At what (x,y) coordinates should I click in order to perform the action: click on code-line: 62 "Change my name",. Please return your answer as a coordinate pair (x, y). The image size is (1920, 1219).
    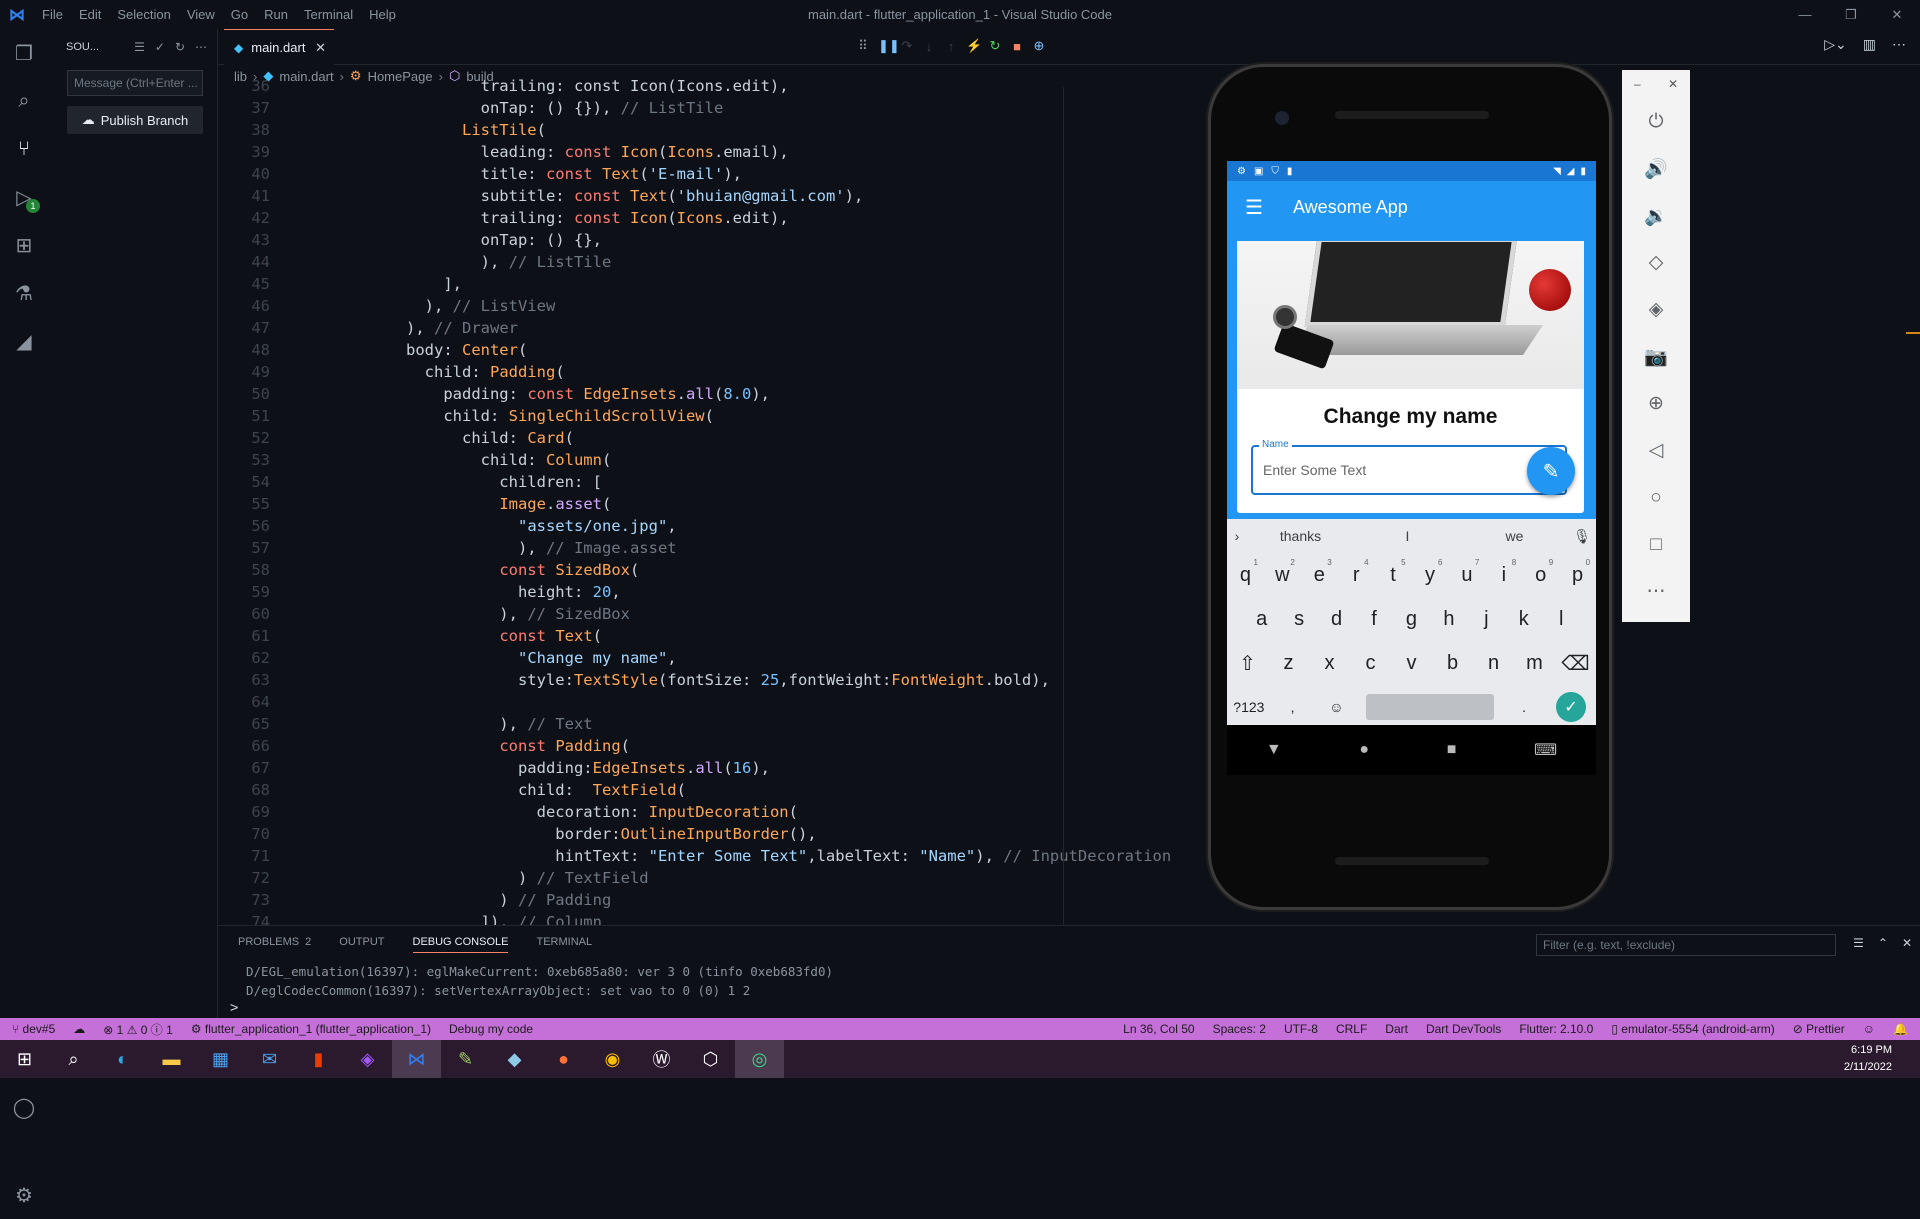
    Looking at the image, I should click on (718, 658).